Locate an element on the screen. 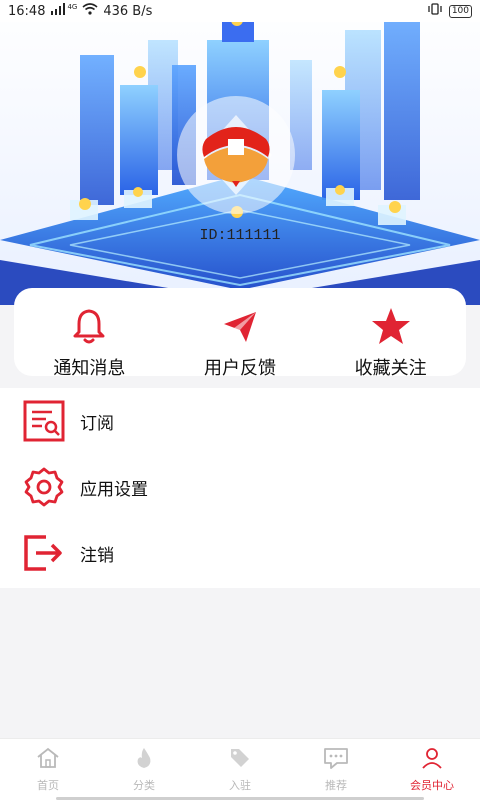 The image size is (480, 800). bell-icon is located at coordinates (89, 326).